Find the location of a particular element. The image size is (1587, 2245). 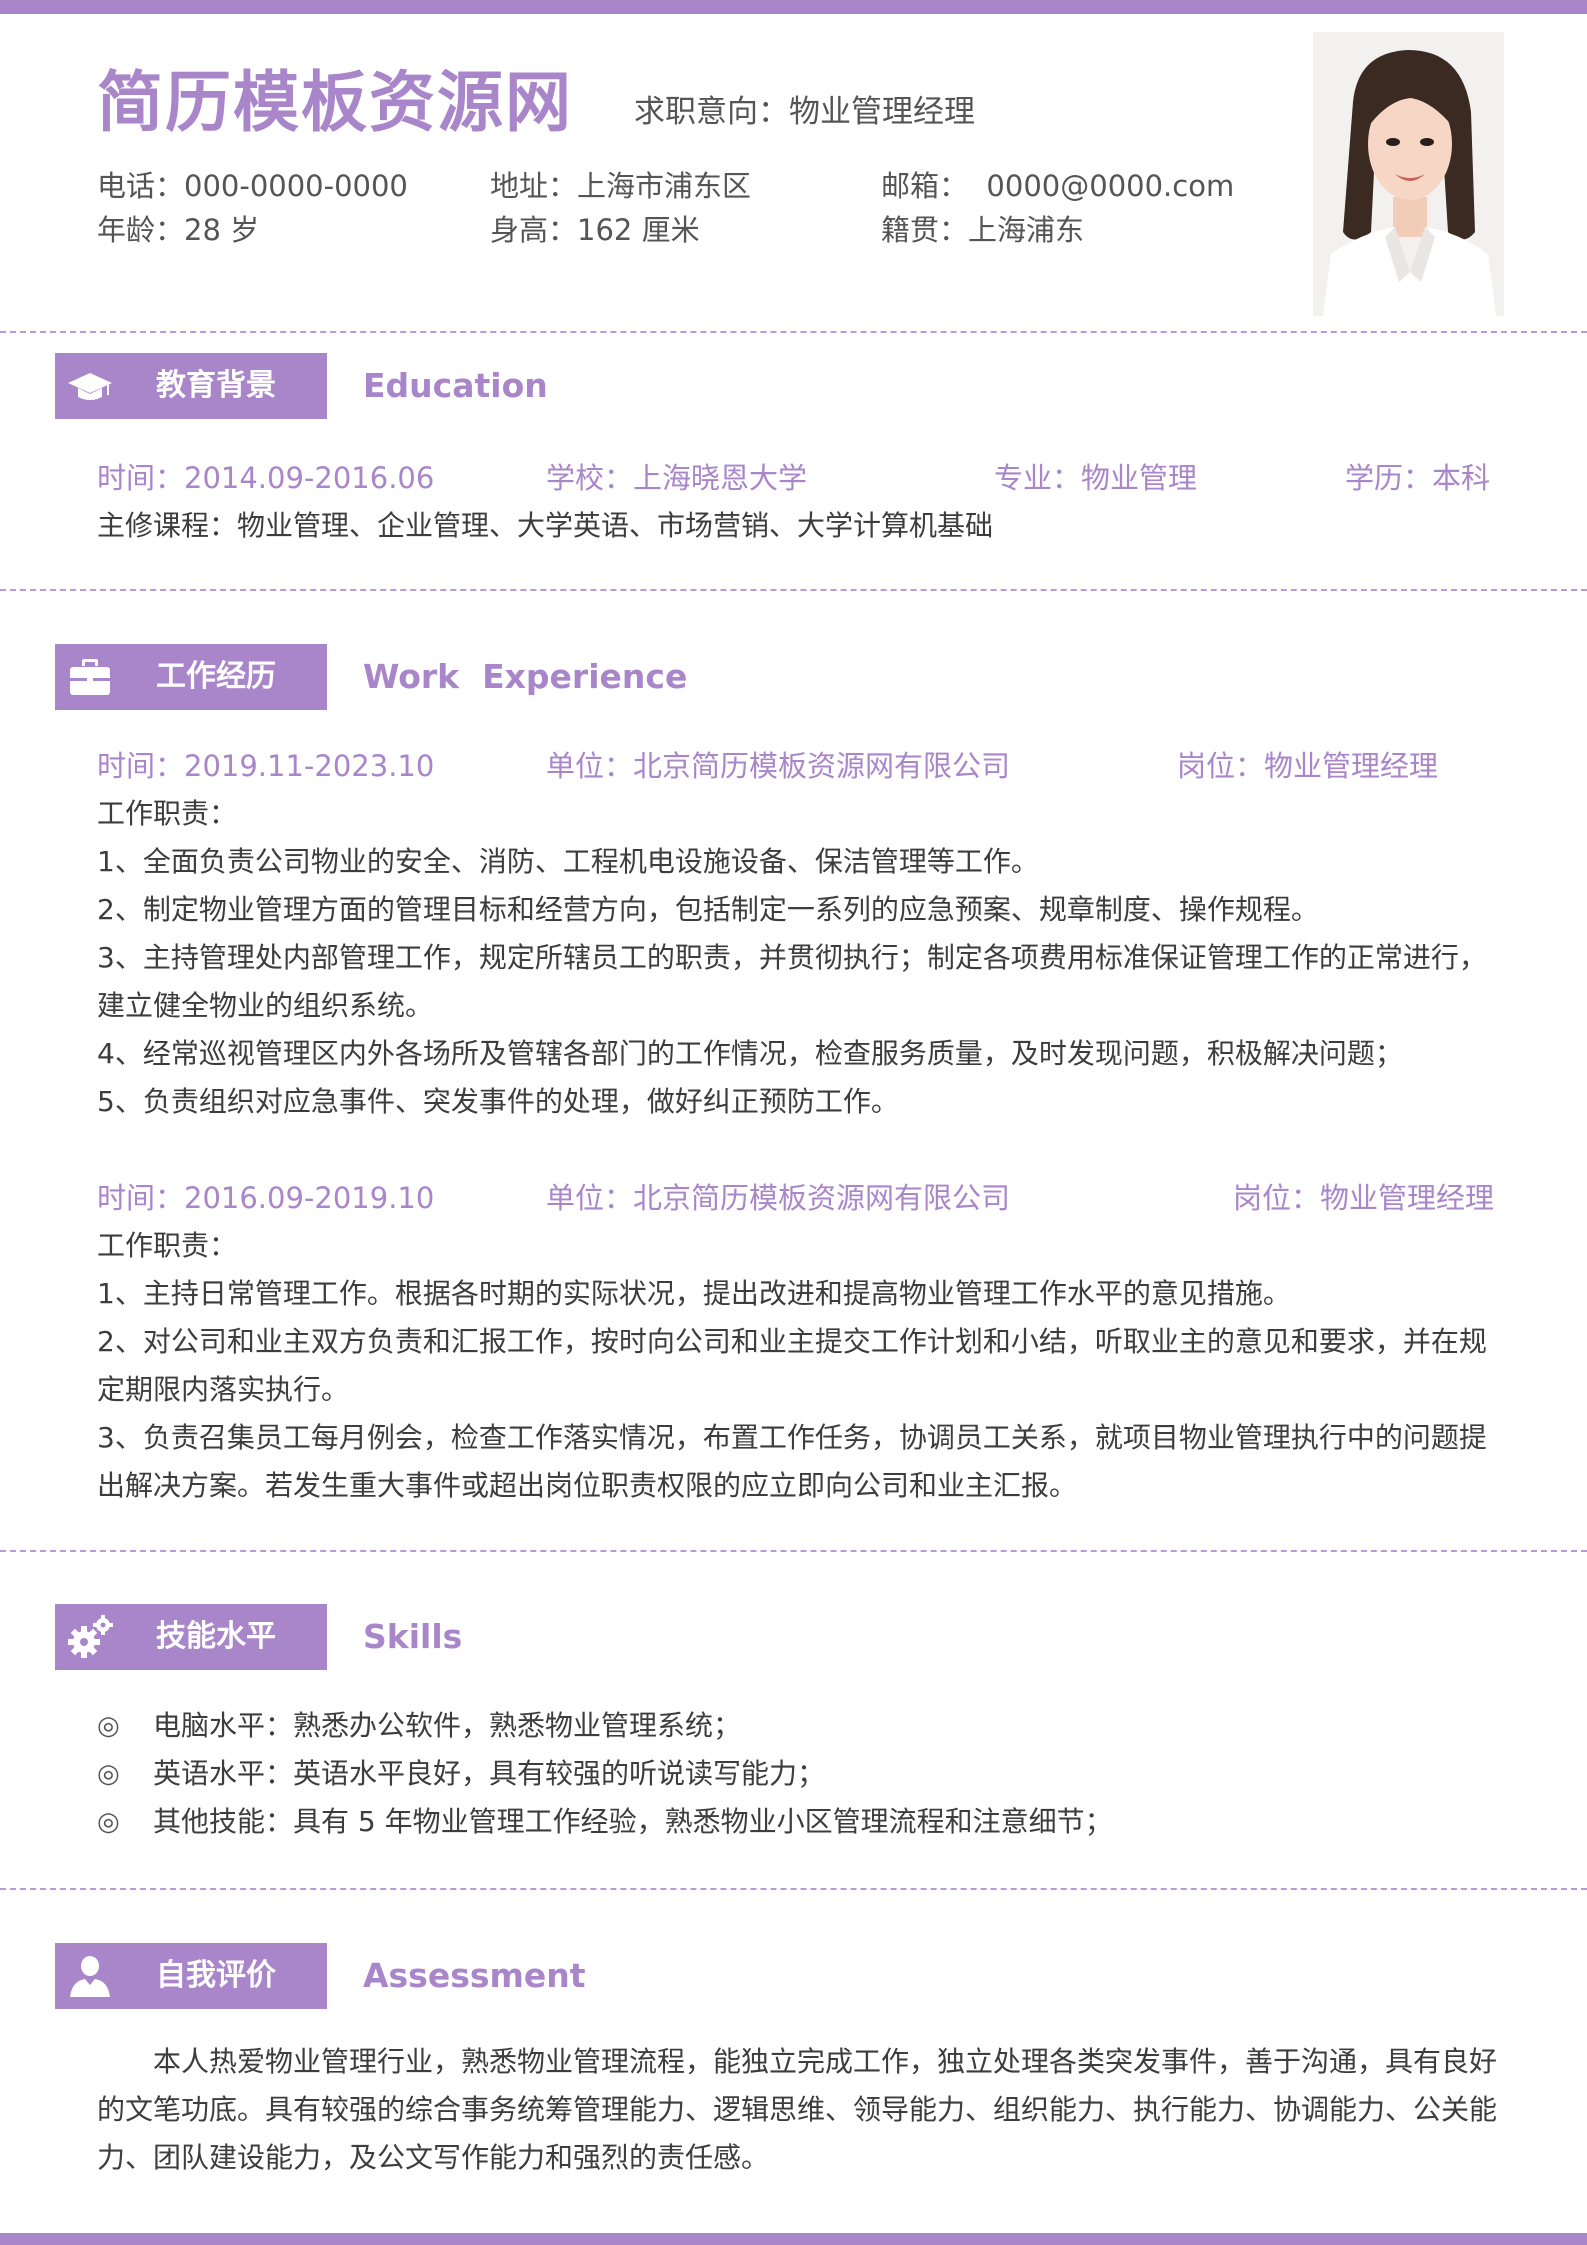

education-title-en: Education is located at coordinates (455, 385).